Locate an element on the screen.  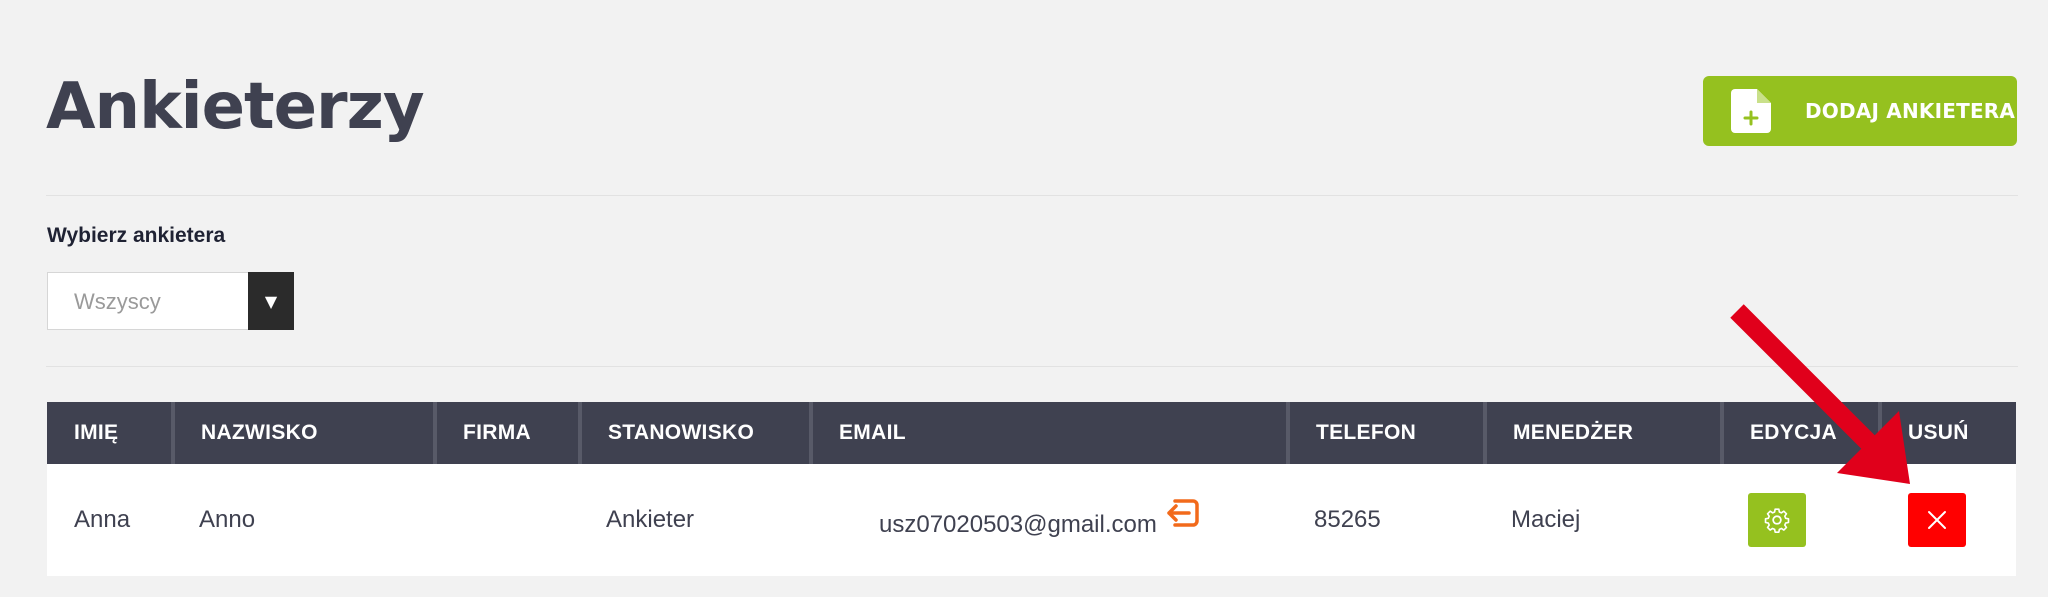
cell-edycja is located at coordinates (1801, 520).